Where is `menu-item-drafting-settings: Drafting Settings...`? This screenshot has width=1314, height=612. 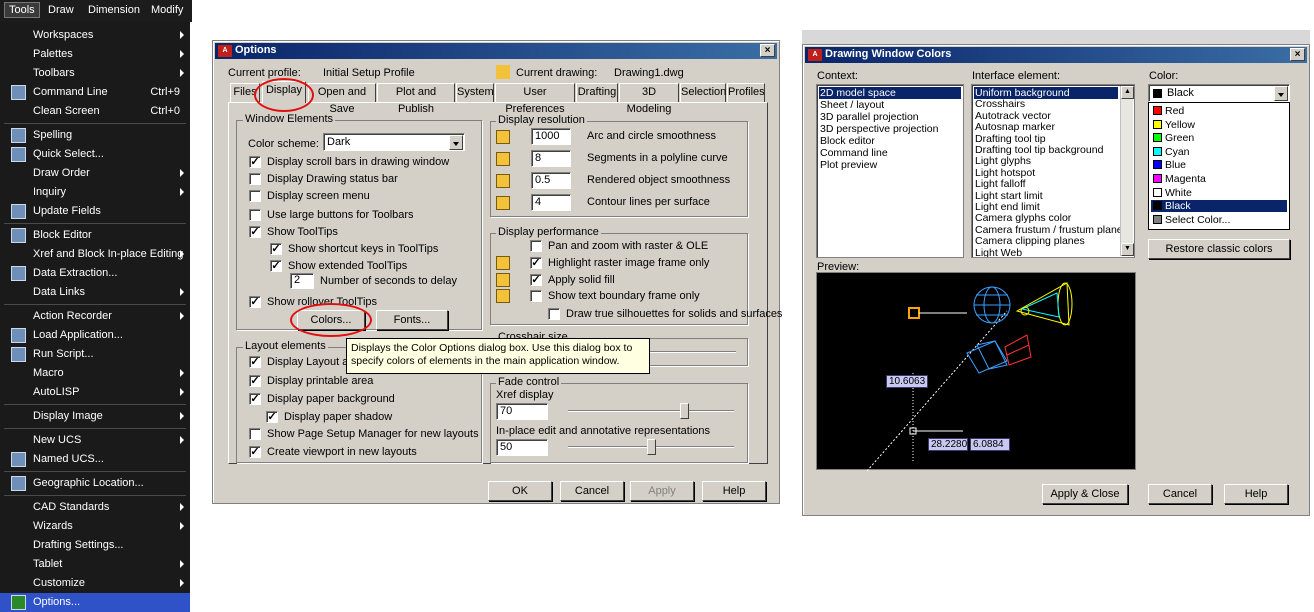
menu-item-drafting-settings: Drafting Settings... is located at coordinates (95, 545).